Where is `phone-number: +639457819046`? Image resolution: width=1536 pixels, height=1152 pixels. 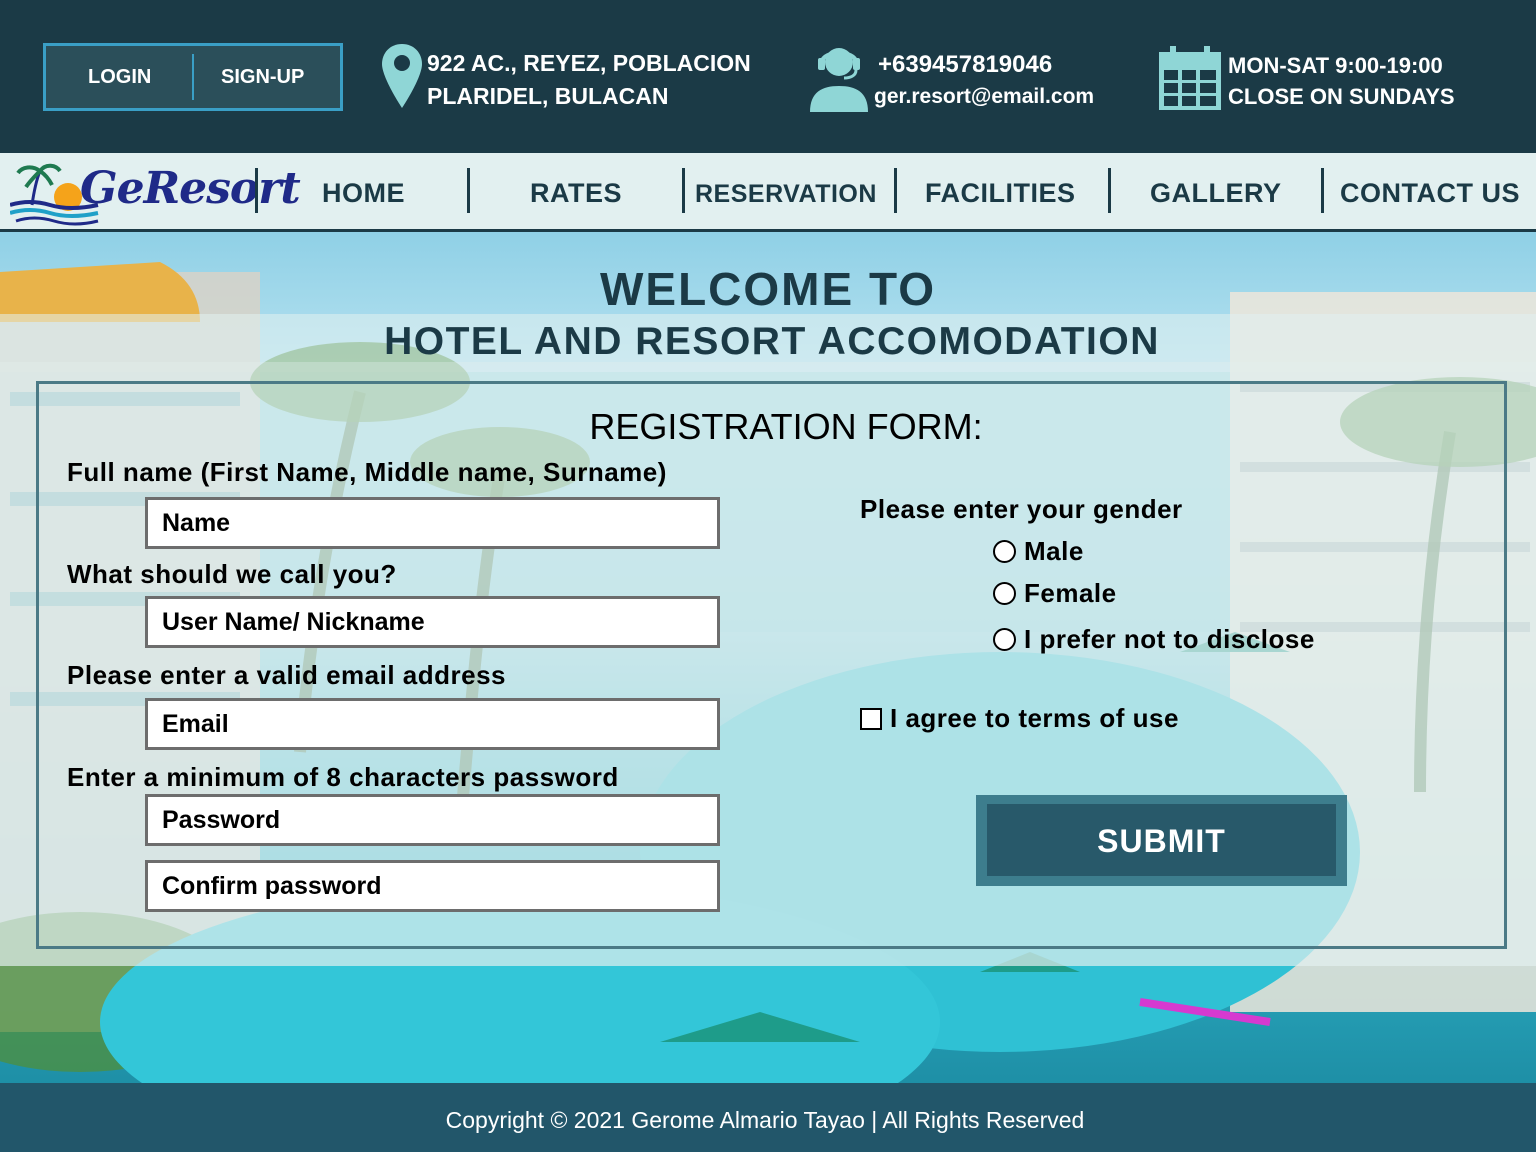 phone-number: +639457819046 is located at coordinates (965, 64).